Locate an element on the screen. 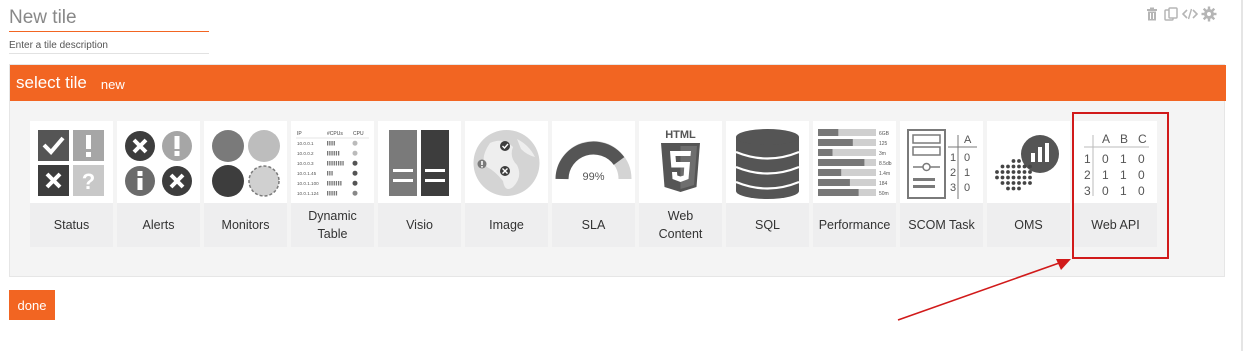 This screenshot has height=351, width=1249. tile-oms: OMS is located at coordinates (1028, 184).